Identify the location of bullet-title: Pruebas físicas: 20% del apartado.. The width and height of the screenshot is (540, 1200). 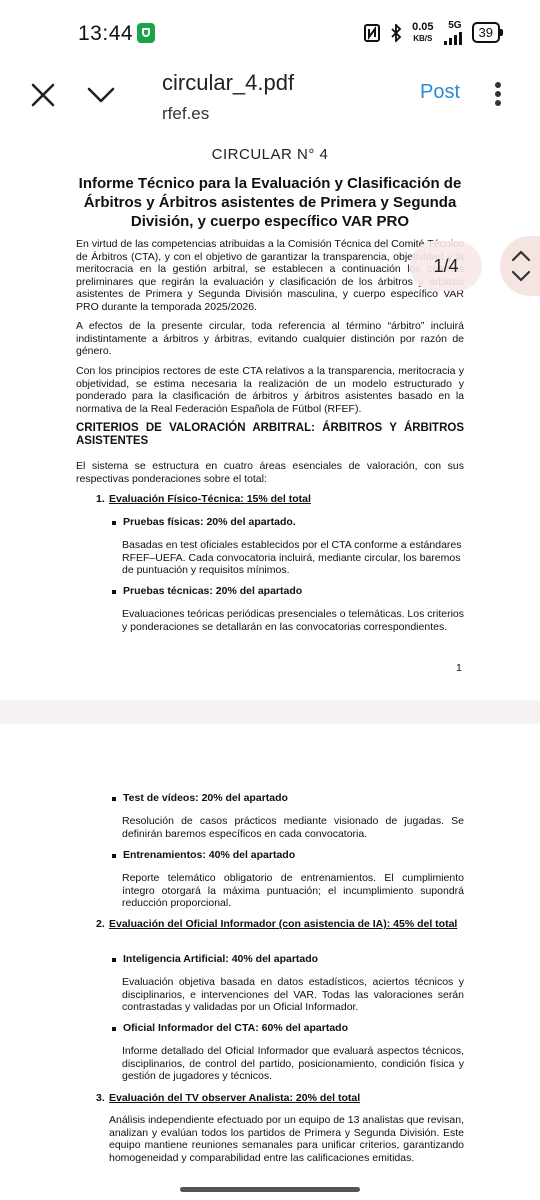
(209, 522).